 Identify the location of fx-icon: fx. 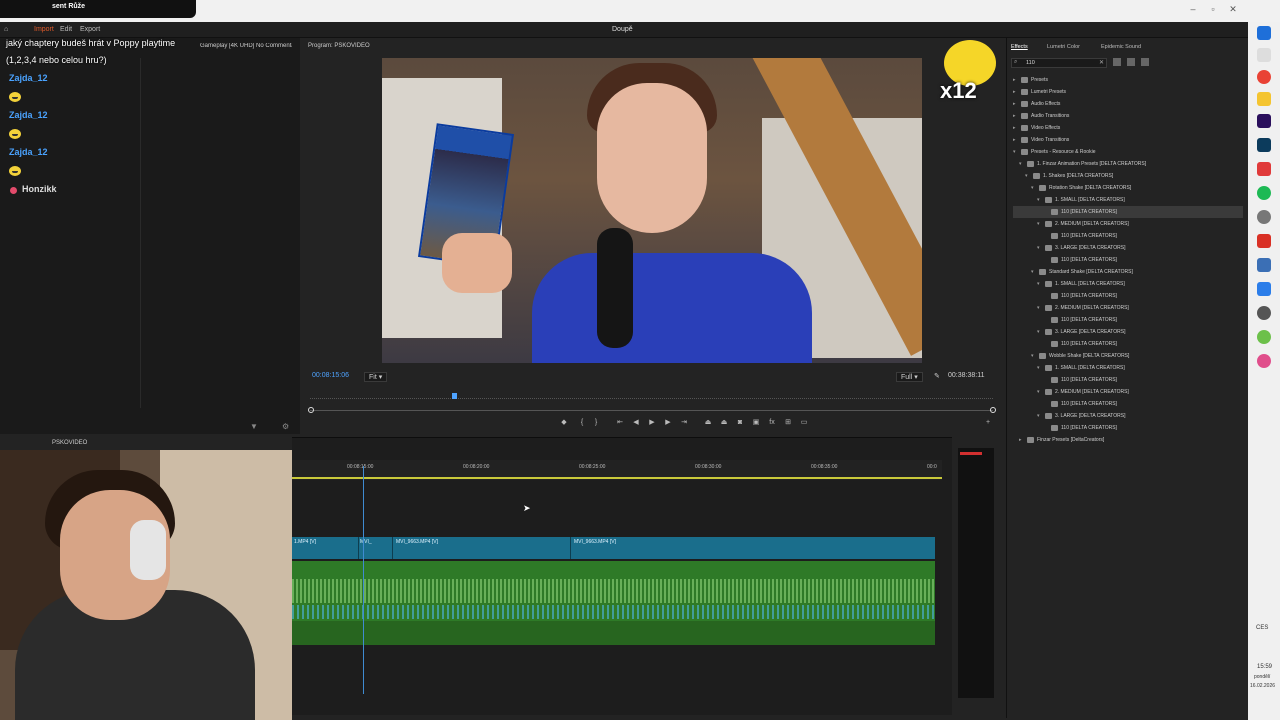
(772, 423).